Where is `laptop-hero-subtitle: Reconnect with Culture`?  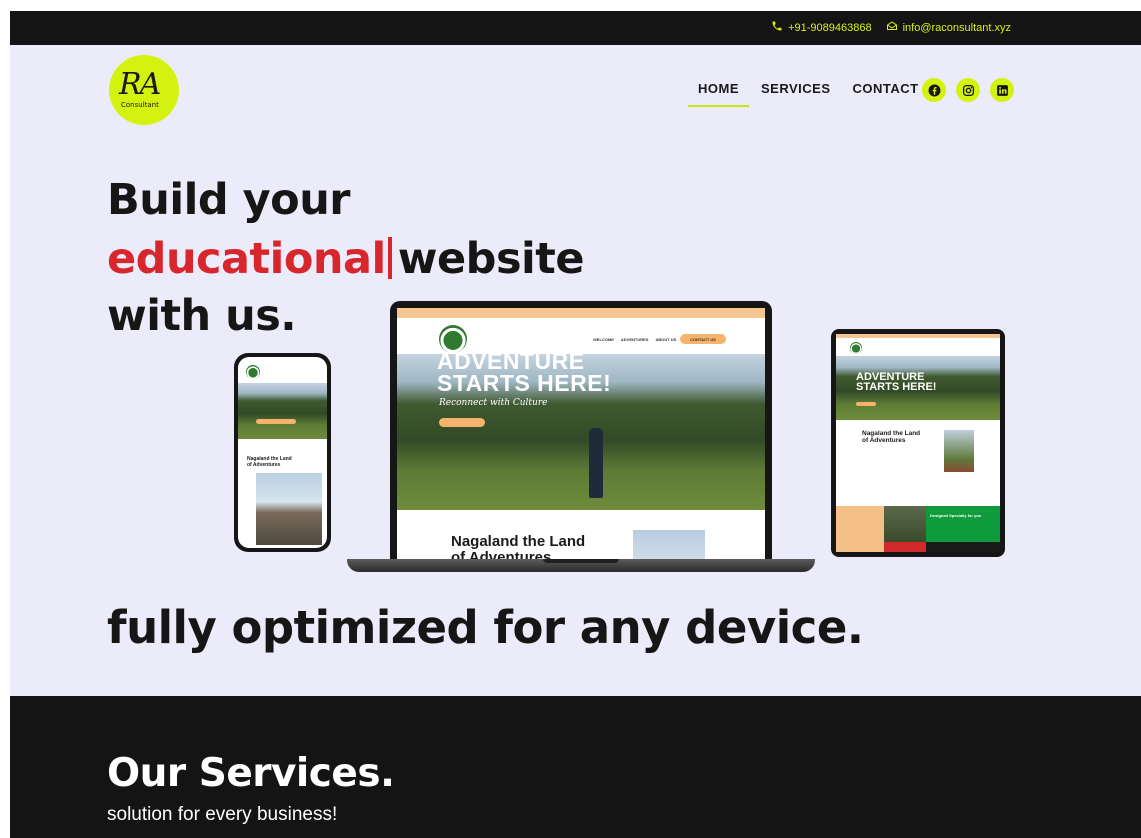
laptop-hero-subtitle: Reconnect with Culture is located at coordinates (493, 403).